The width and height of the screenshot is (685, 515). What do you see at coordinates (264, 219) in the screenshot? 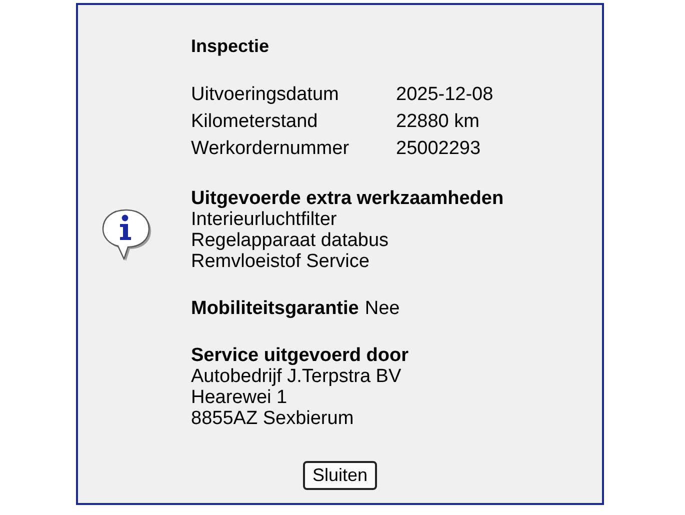
I see `work-item: Interieurluchtfilter` at bounding box center [264, 219].